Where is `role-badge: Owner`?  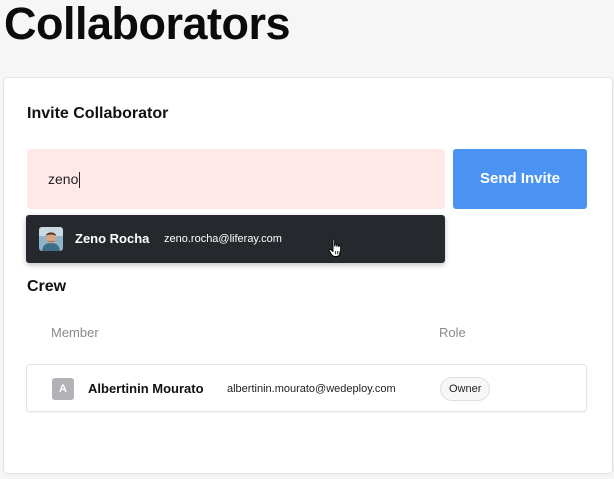
role-badge: Owner is located at coordinates (465, 389).